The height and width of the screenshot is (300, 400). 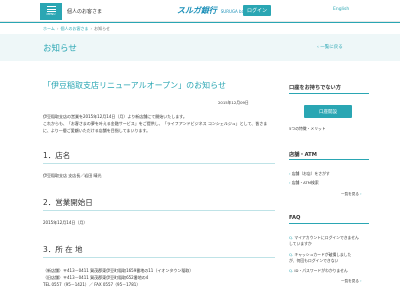 What do you see at coordinates (328, 111) in the screenshot?
I see `open-account-button: 口座開設` at bounding box center [328, 111].